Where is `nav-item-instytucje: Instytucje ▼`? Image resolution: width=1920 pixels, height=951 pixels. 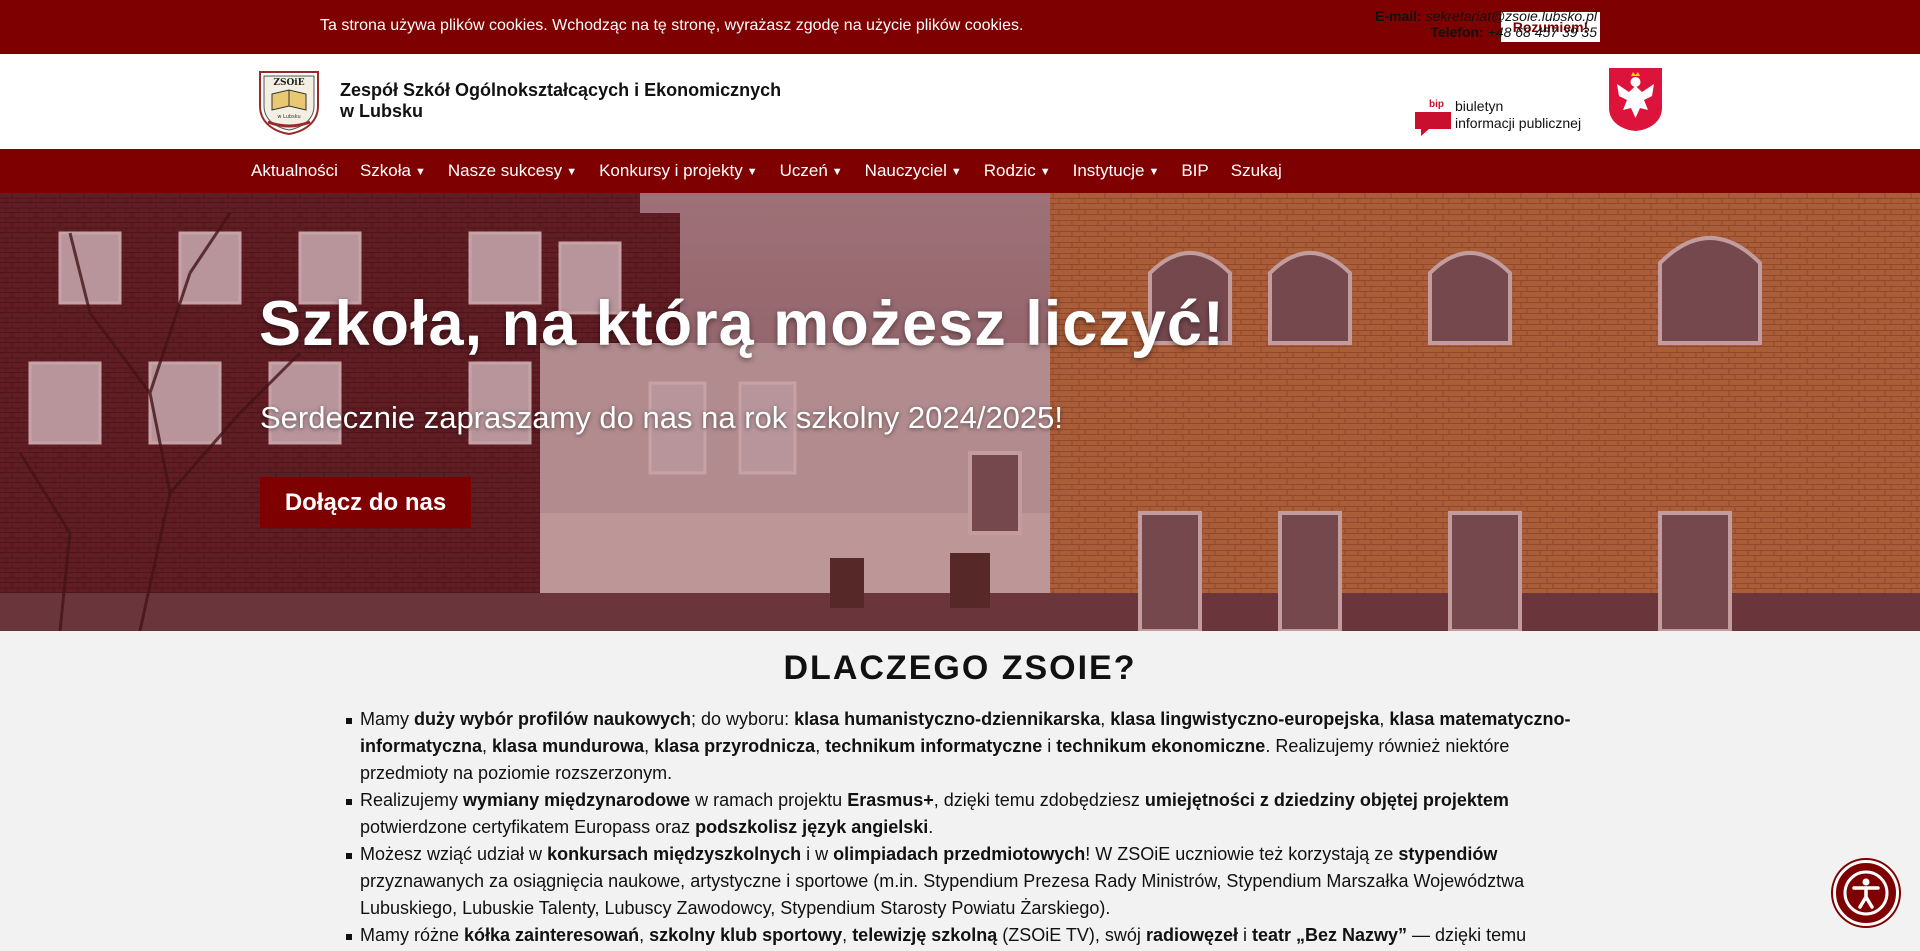
nav-item-instytucje: Instytucje ▼ is located at coordinates (1116, 171).